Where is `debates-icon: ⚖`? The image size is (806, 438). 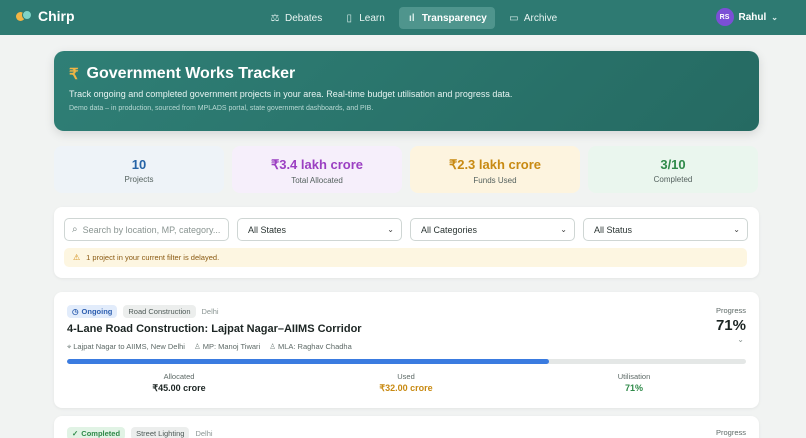
debates-icon: ⚖ is located at coordinates (275, 18).